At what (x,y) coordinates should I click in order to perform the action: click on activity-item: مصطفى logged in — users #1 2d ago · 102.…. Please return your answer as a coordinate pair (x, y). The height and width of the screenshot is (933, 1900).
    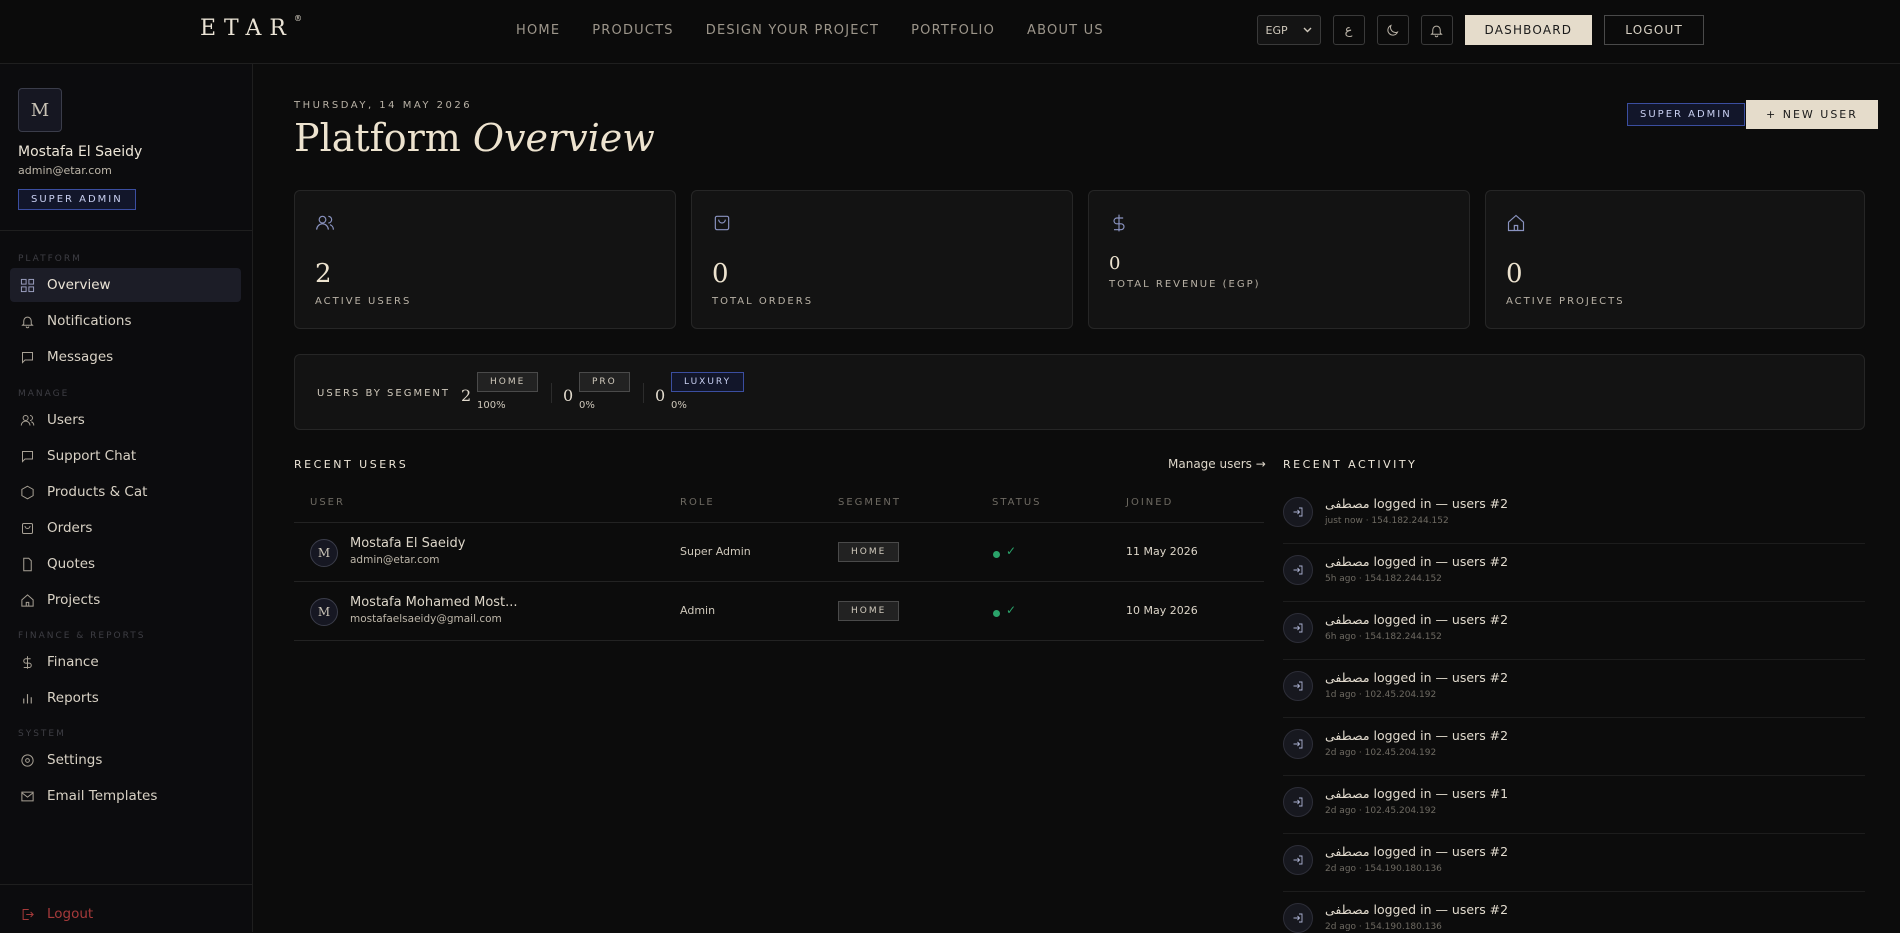
    Looking at the image, I should click on (1574, 805).